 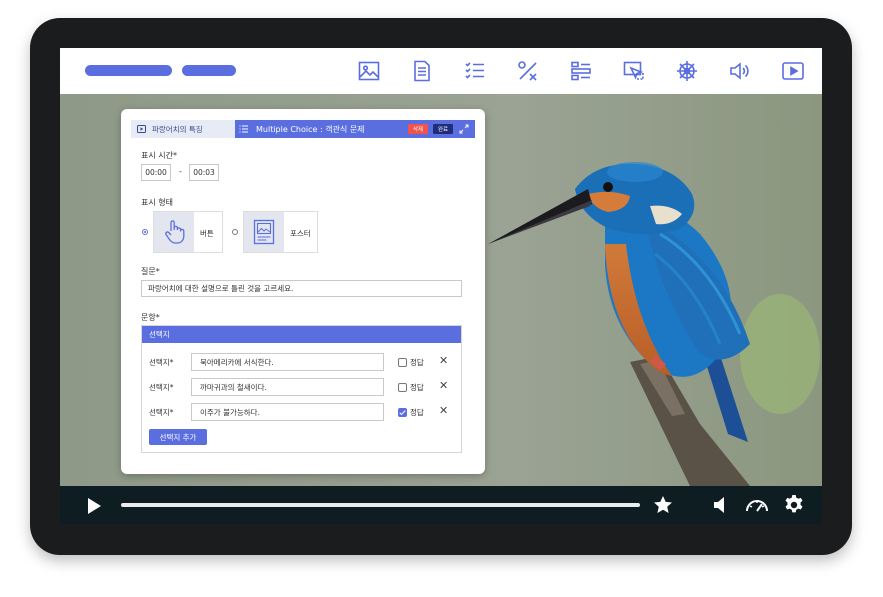 I want to click on tab-video: 파랑어치의 특징, so click(x=183, y=129).